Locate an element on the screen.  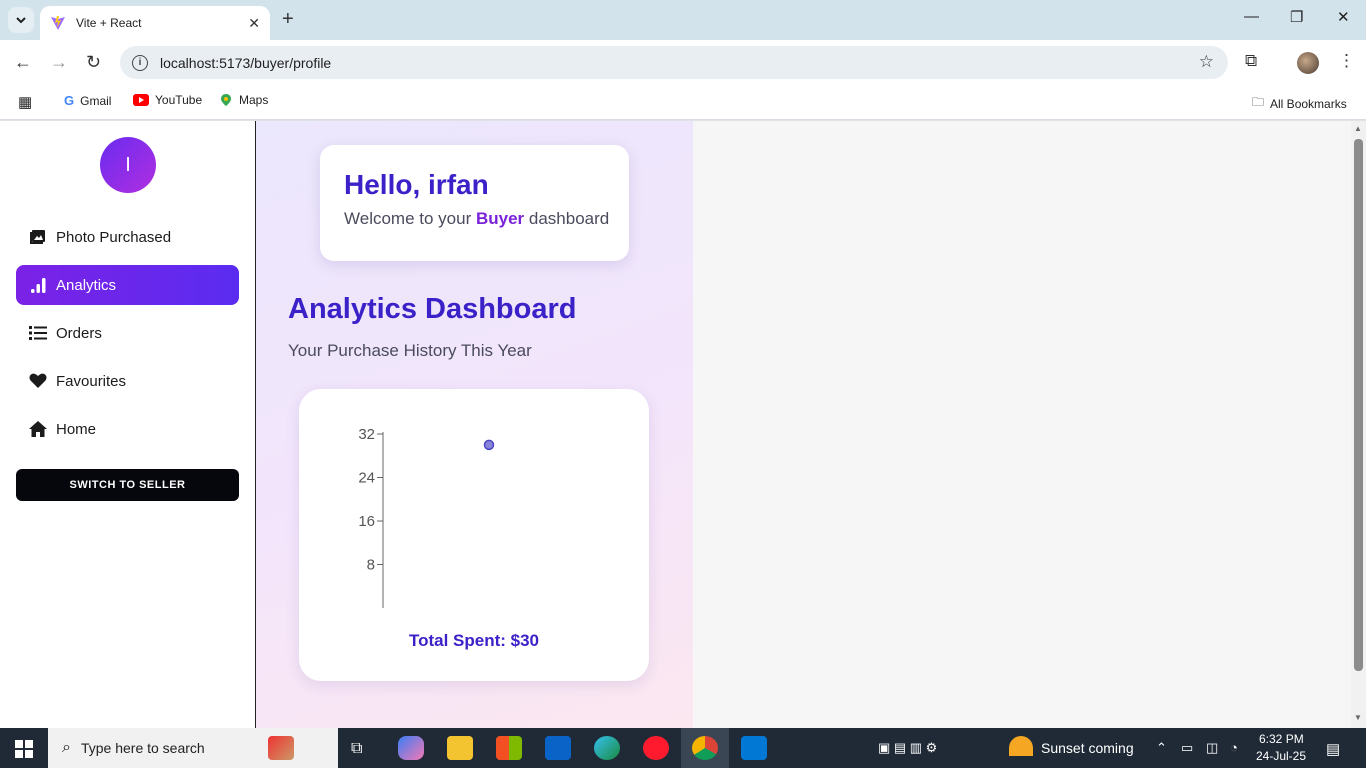
sidebar-item-photo-purchased: Photo Purchased is located at coordinates (127, 237).